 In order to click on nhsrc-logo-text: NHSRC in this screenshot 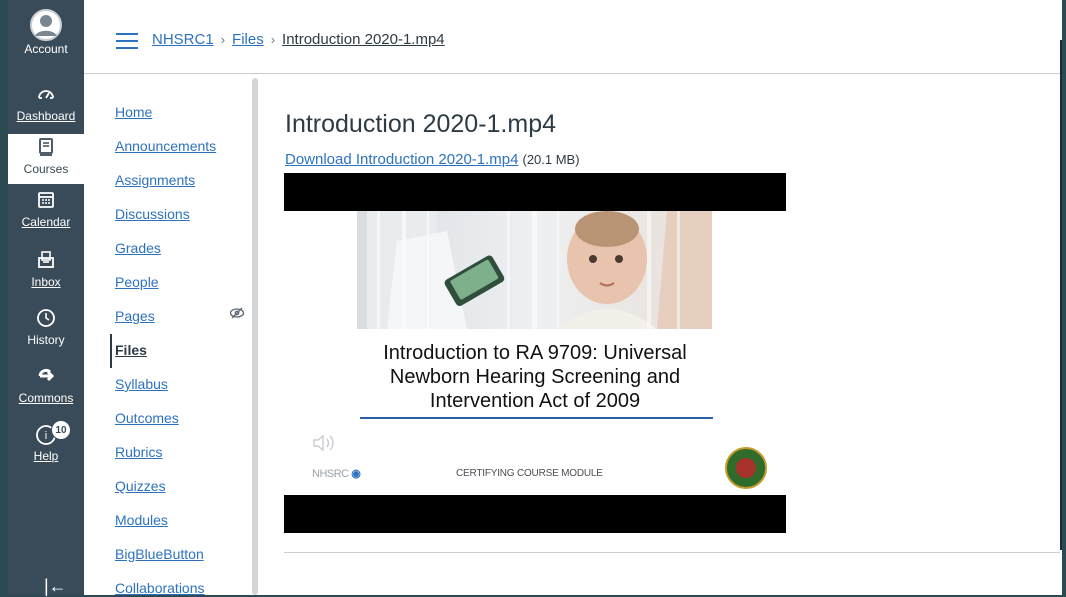, I will do `click(330, 474)`.